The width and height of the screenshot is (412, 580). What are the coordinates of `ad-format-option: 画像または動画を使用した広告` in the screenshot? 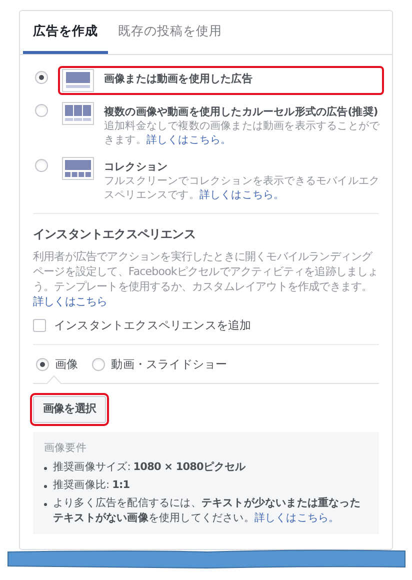 It's located at (221, 80).